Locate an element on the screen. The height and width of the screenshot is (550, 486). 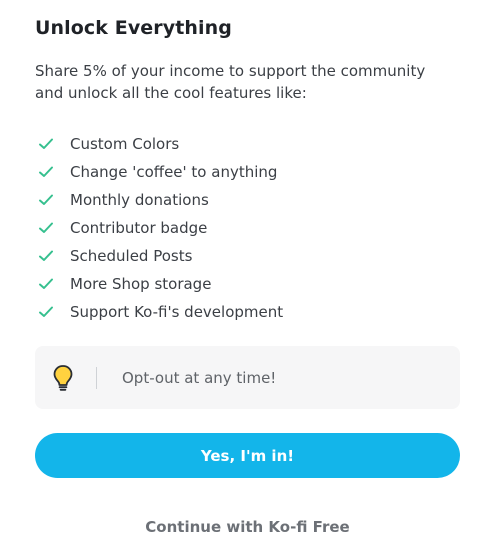
divider is located at coordinates (96, 377).